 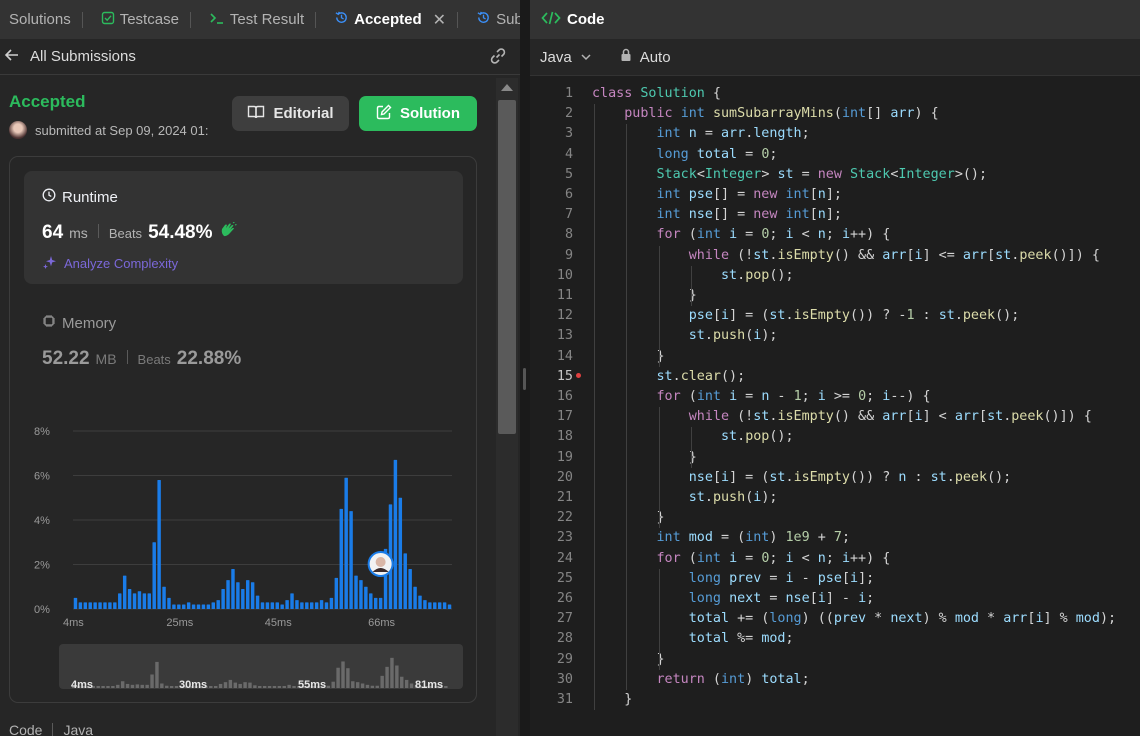 What do you see at coordinates (578, 375) in the screenshot?
I see `breakpoint-dot-icon` at bounding box center [578, 375].